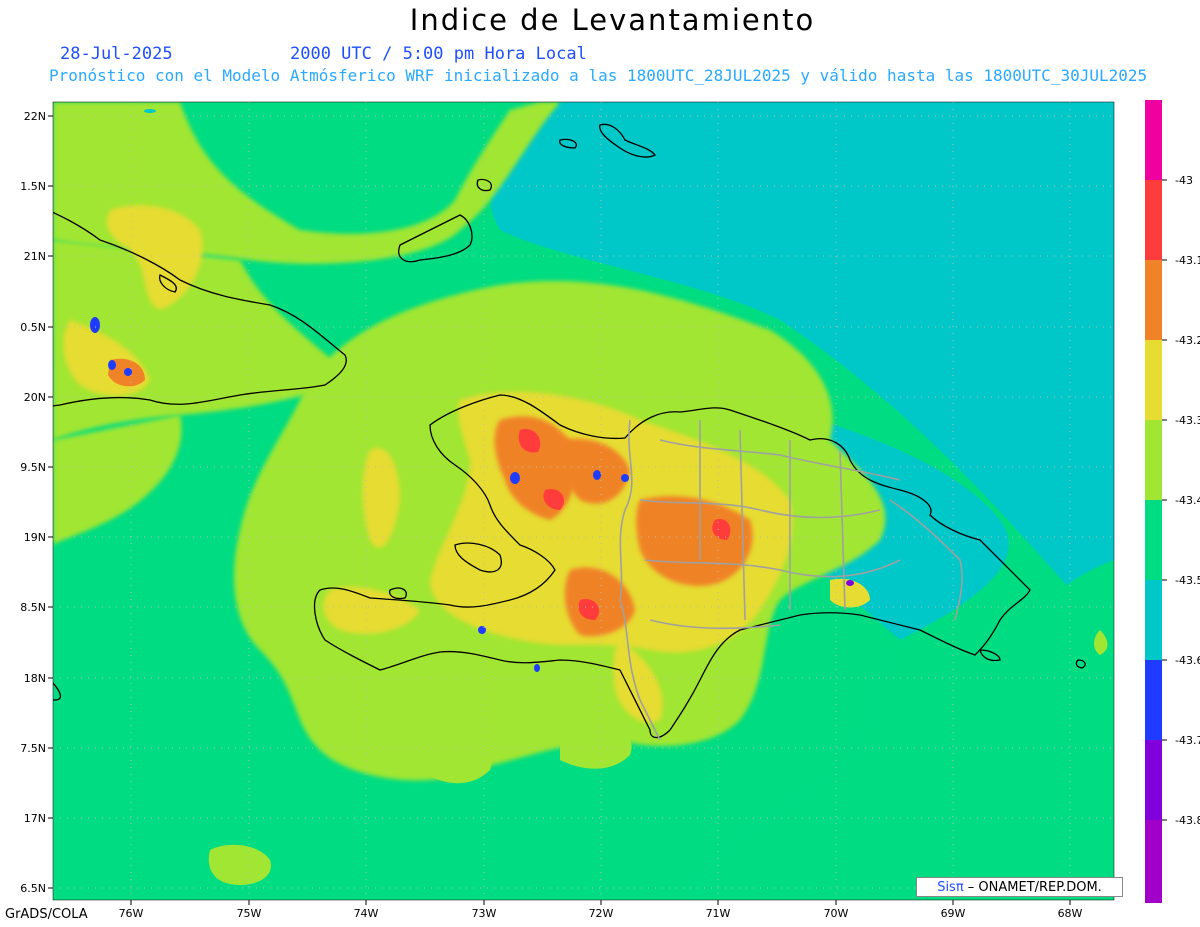  Describe the element at coordinates (35, 678) in the screenshot. I see `lat-label: 18N` at that location.